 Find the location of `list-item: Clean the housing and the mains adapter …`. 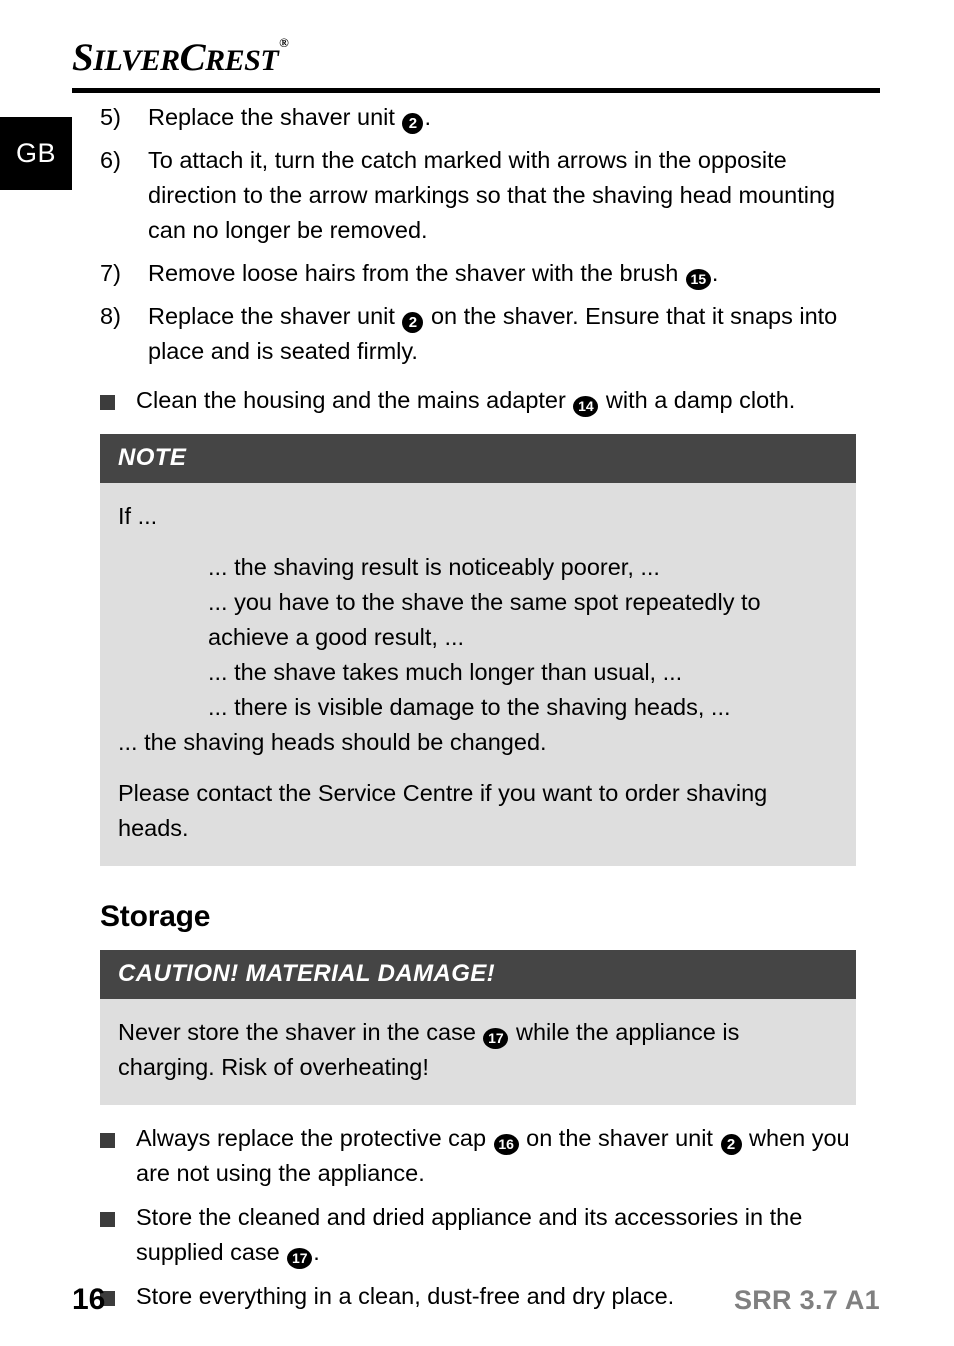

list-item: Clean the housing and the mains adapter … is located at coordinates (478, 400).